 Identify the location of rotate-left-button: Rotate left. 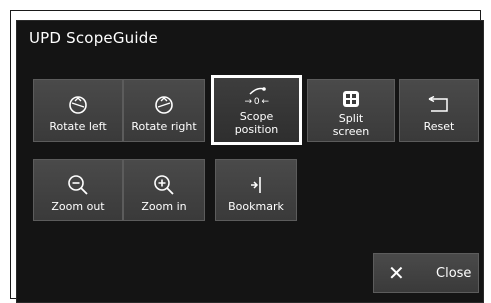
(78, 110).